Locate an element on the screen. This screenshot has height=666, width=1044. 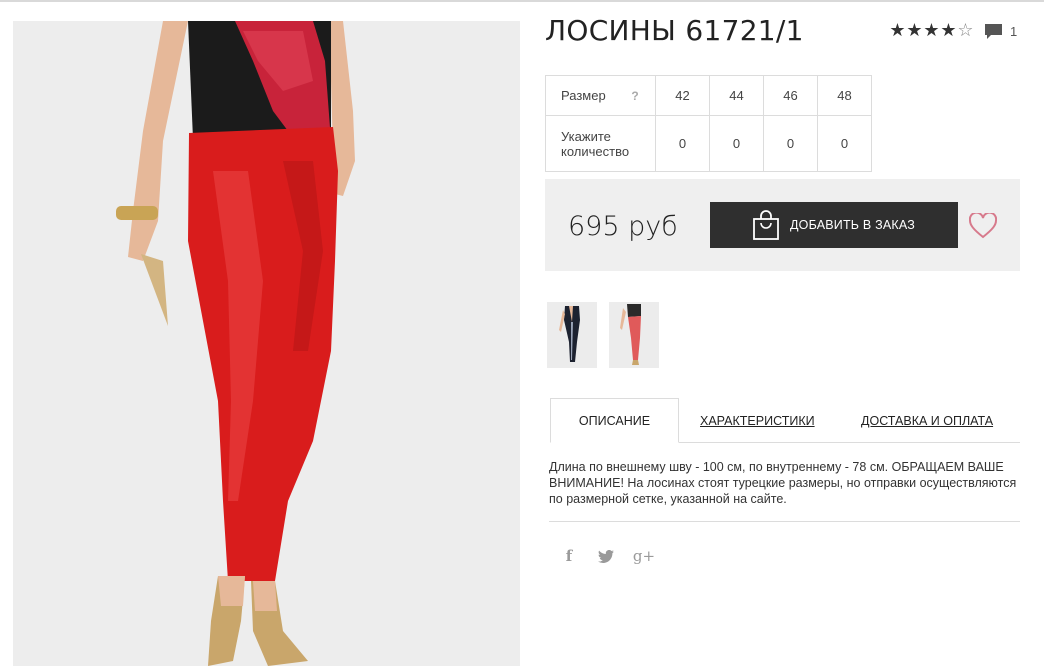
size-row: Размер ? 42 44 46 48 is located at coordinates (708, 95).